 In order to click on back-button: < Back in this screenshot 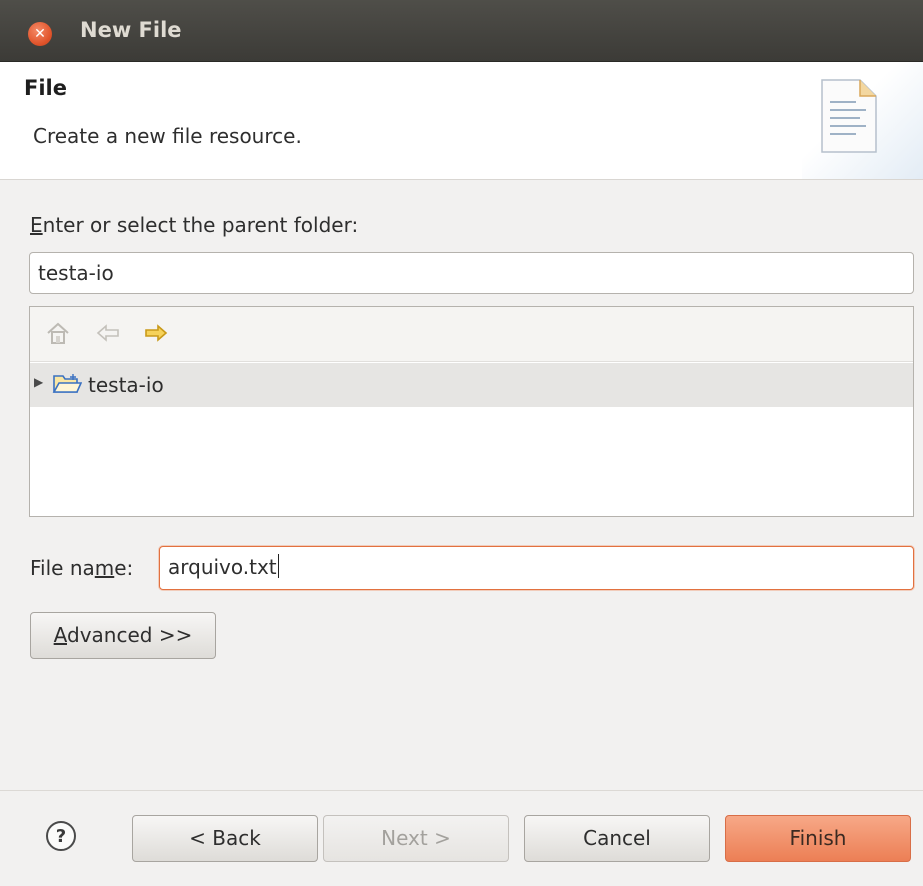, I will do `click(225, 838)`.